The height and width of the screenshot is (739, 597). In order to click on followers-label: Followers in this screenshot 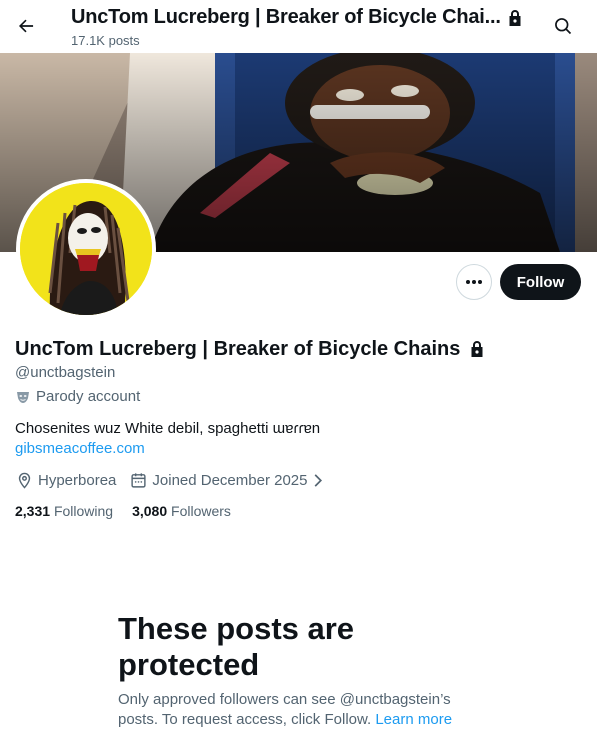, I will do `click(201, 511)`.